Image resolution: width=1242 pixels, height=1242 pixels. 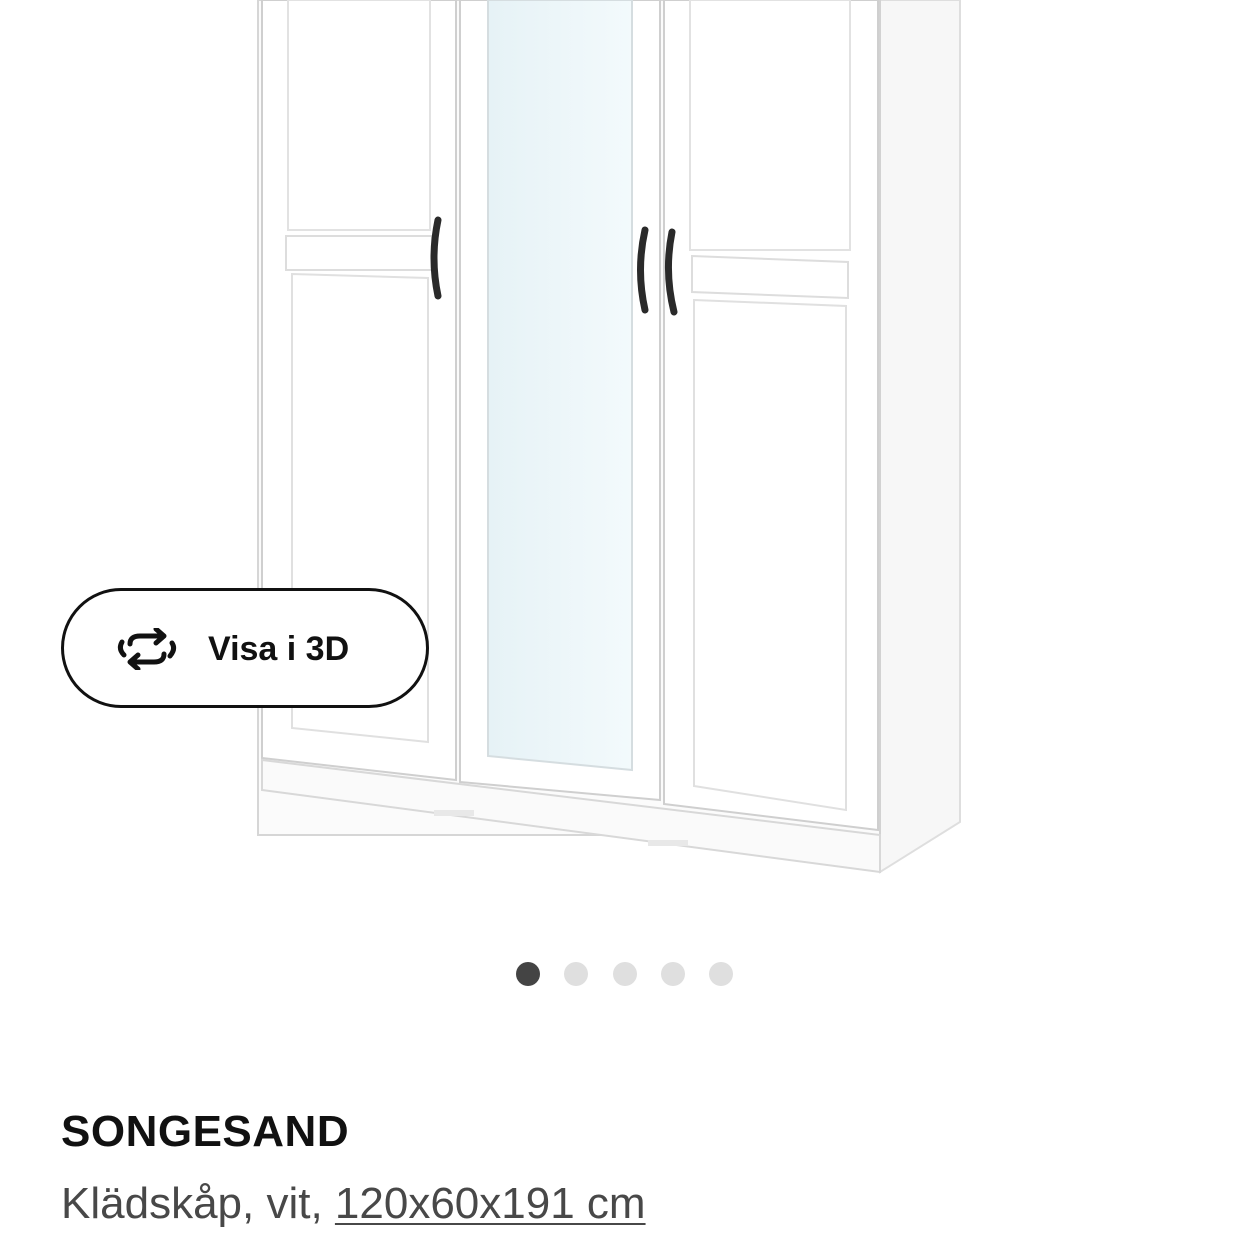 What do you see at coordinates (205, 1131) in the screenshot?
I see `product-name: SONGESAND` at bounding box center [205, 1131].